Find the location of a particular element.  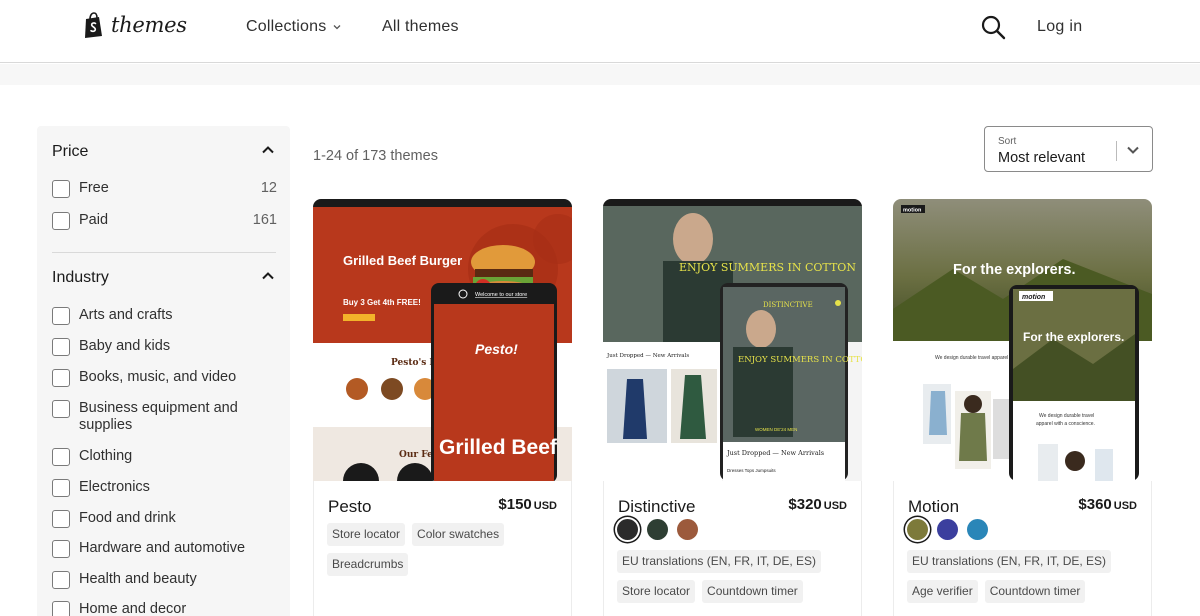

feature-tags: Store locator Color swatches Breadcrumbs is located at coordinates (444, 549).